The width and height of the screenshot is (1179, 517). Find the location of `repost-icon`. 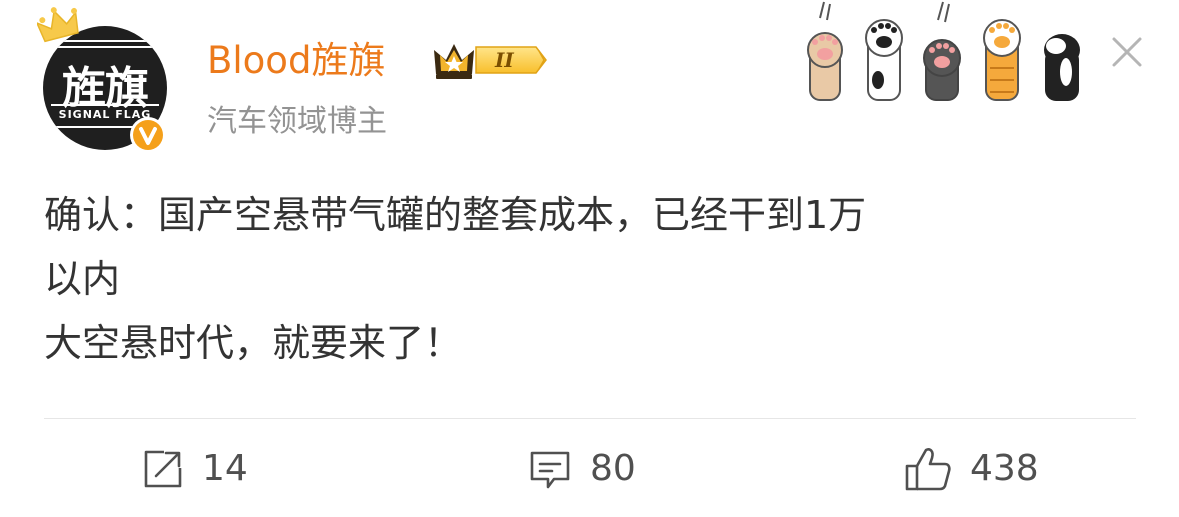

repost-icon is located at coordinates (163, 469).